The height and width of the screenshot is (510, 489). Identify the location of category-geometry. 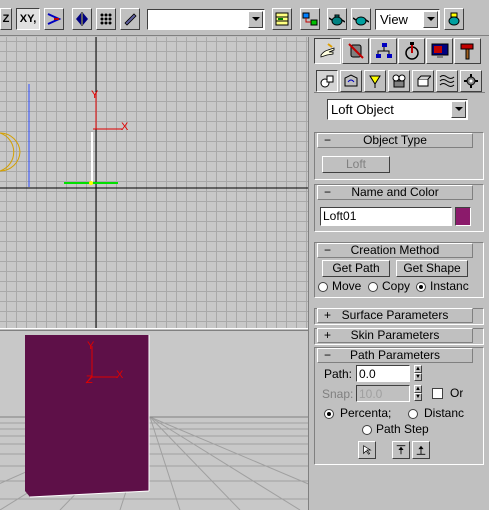
(327, 81).